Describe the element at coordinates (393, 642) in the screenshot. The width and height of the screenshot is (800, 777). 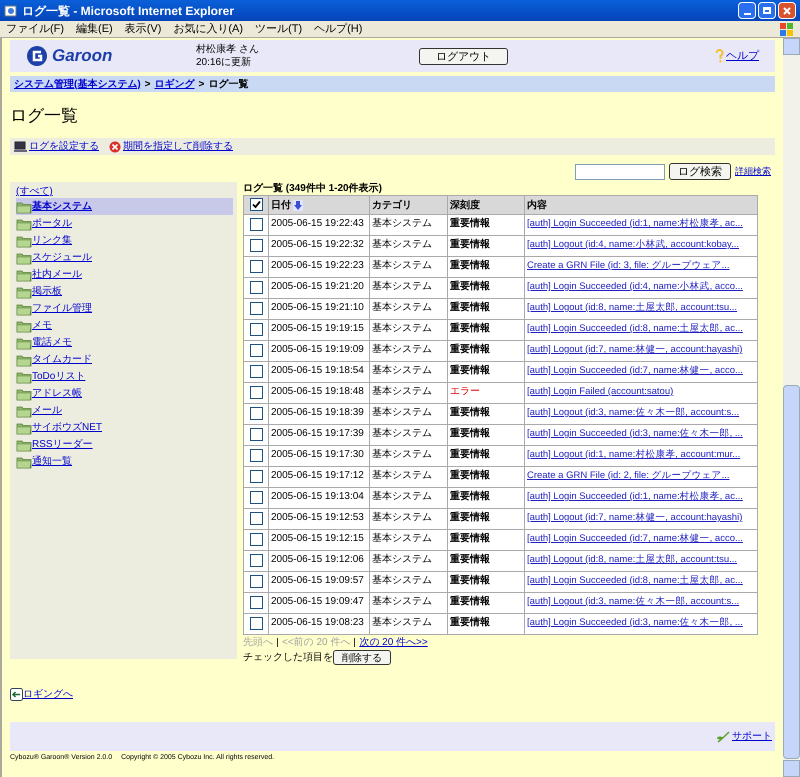
I see `pagination-link: 次の 20 件へ>>` at that location.